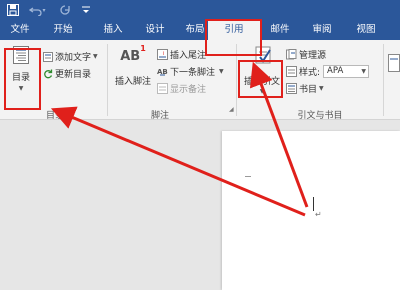  I want to click on bibliography-button: 书目 ▼, so click(305, 88).